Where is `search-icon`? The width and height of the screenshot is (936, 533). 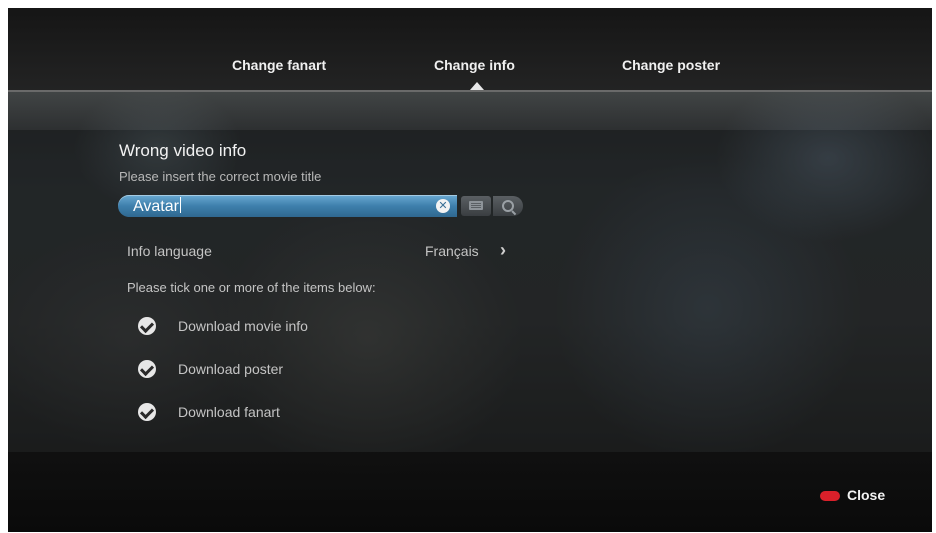
search-icon is located at coordinates (508, 206).